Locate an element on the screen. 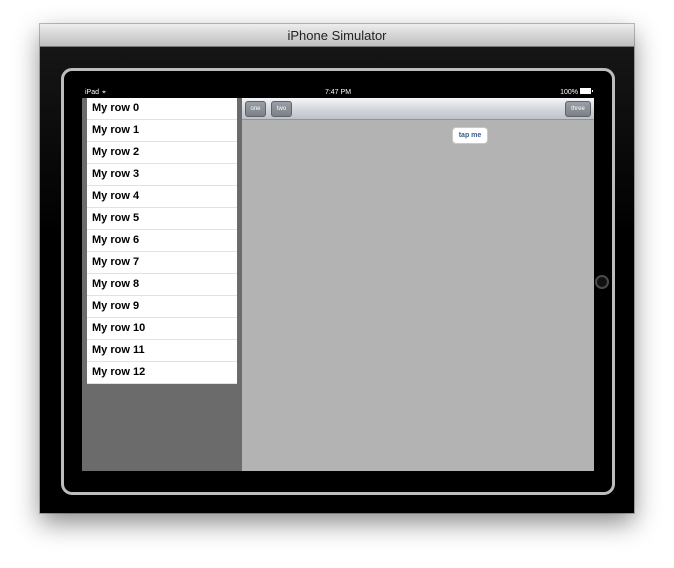  table-row: My row 1 is located at coordinates (162, 131).